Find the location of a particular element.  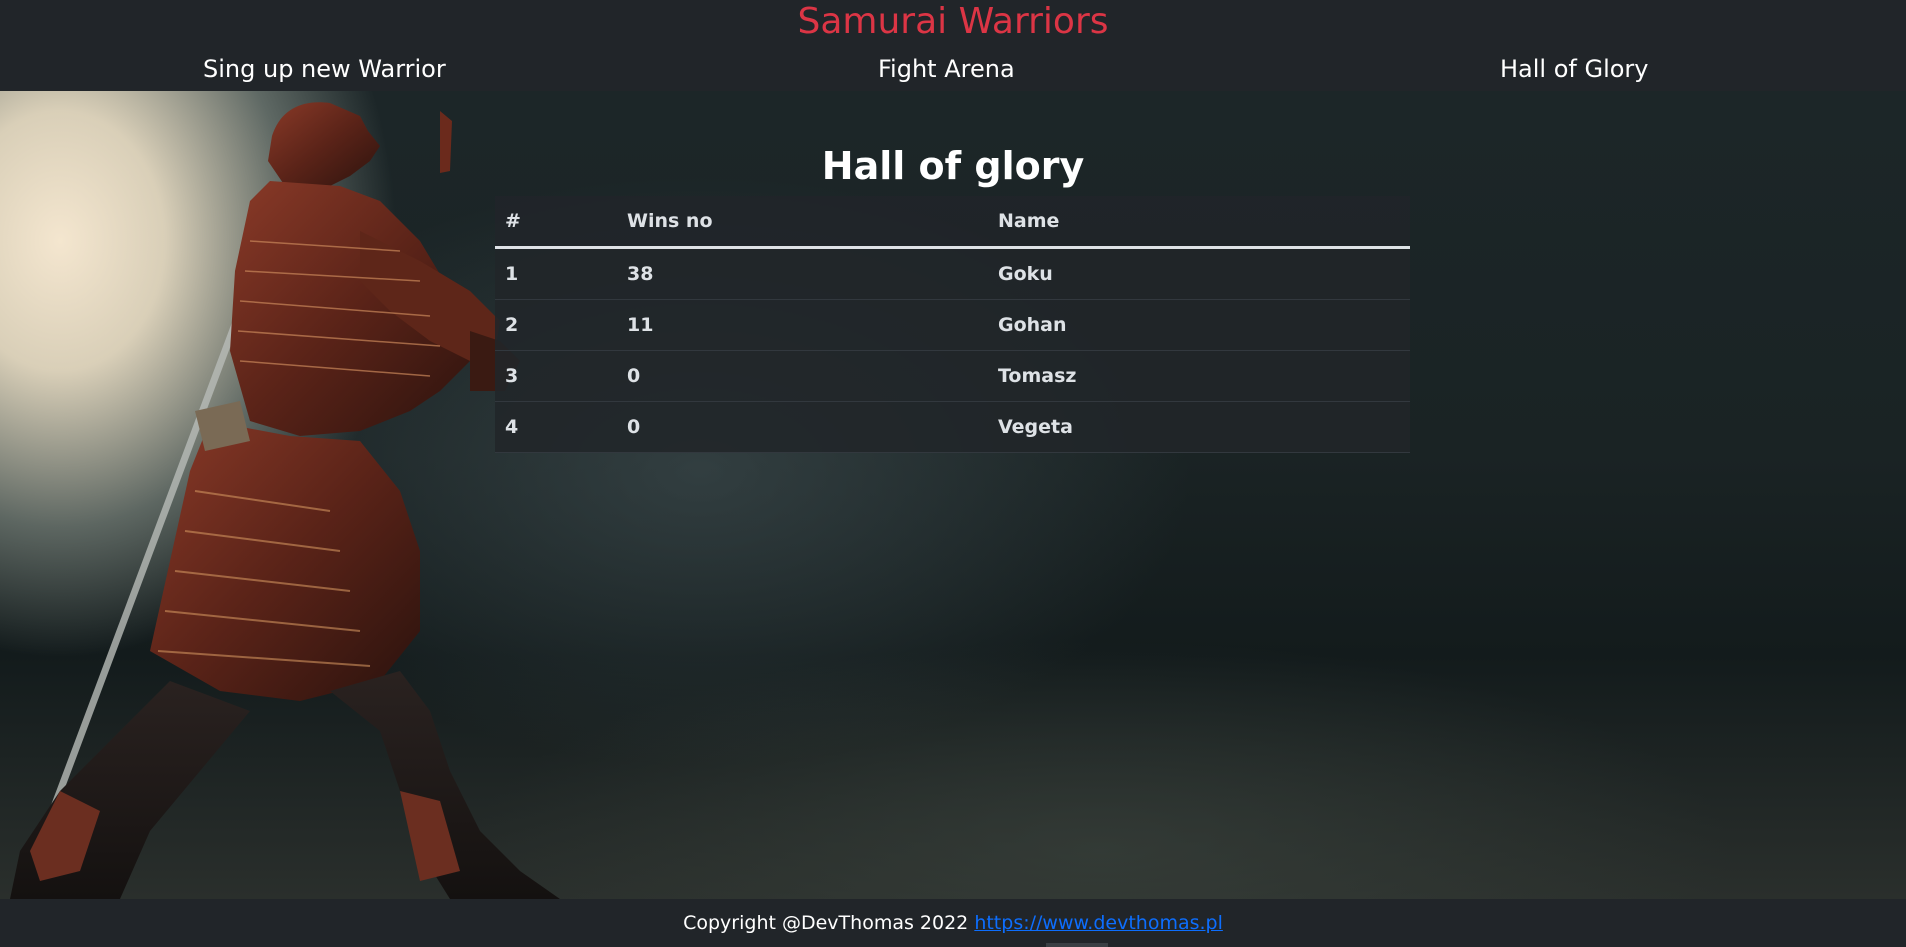

wins-cell: 38 is located at coordinates (640, 274).